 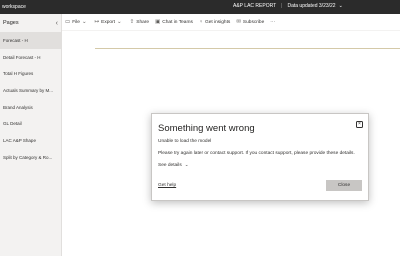 What do you see at coordinates (185, 141) in the screenshot?
I see `error-message: Unable to load the model` at bounding box center [185, 141].